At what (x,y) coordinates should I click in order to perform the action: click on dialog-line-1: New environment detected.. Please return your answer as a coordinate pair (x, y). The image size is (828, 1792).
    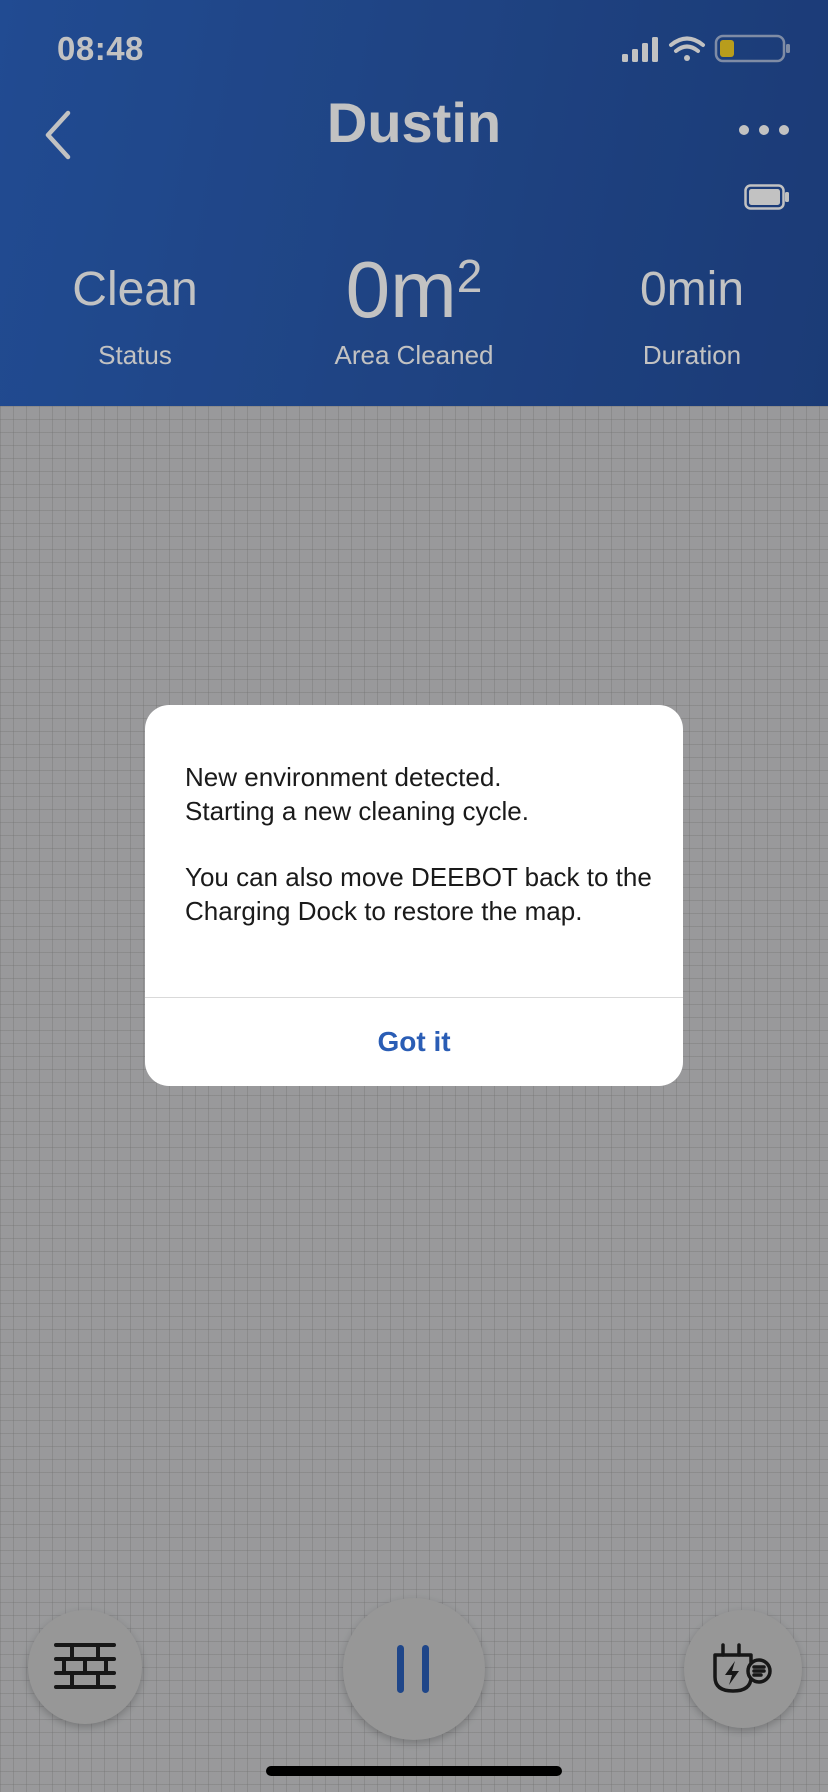
    Looking at the image, I should click on (343, 777).